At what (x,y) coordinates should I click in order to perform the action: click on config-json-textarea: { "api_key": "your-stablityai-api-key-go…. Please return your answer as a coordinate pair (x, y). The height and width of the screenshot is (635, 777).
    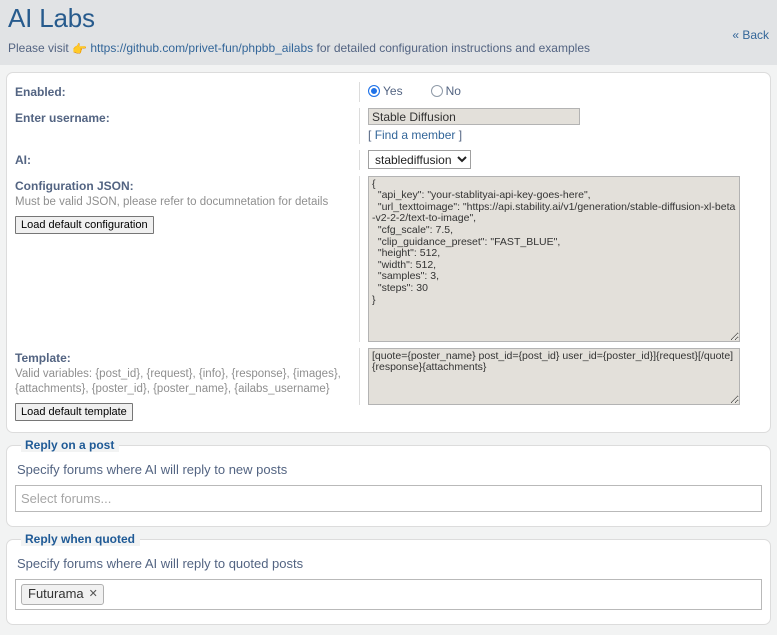
    Looking at the image, I should click on (554, 258).